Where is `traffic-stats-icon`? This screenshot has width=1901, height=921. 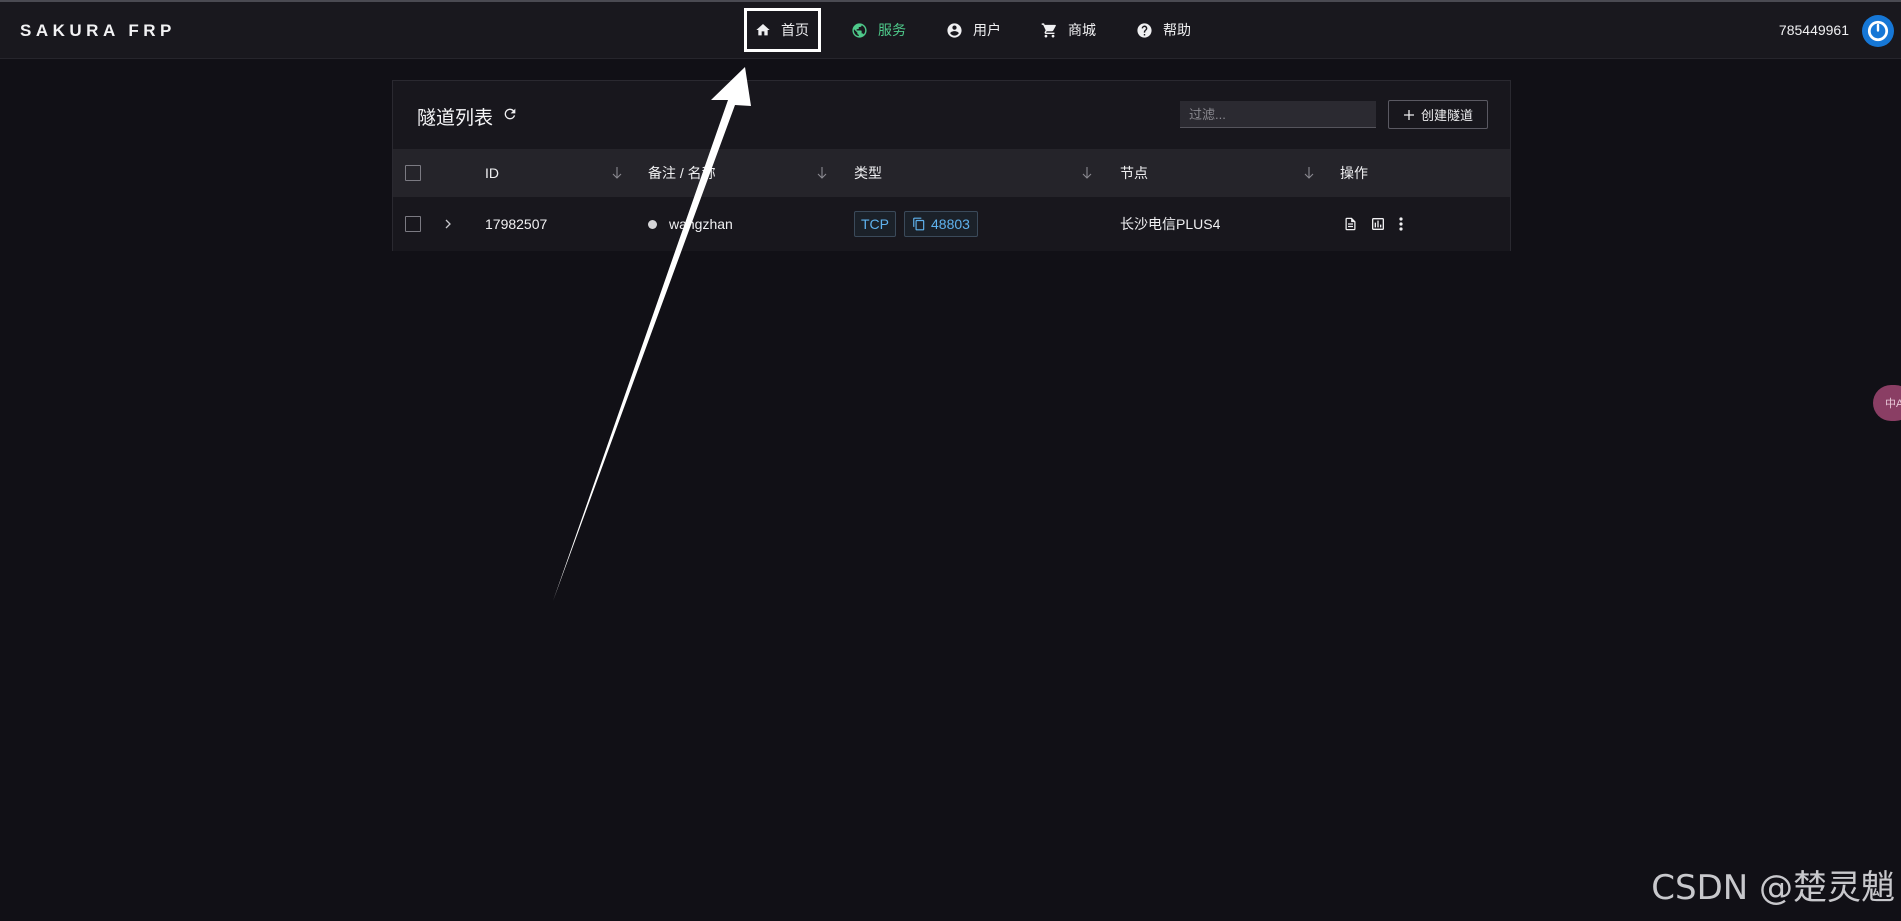 traffic-stats-icon is located at coordinates (1378, 224).